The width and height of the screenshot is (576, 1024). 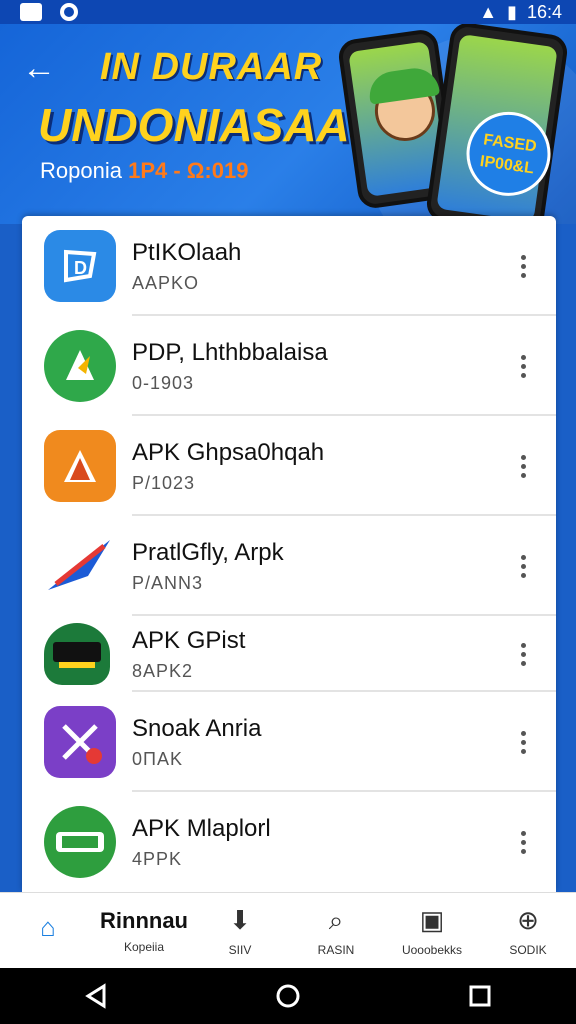 What do you see at coordinates (168, 582) in the screenshot?
I see `app-subtitle: P/ANN3` at bounding box center [168, 582].